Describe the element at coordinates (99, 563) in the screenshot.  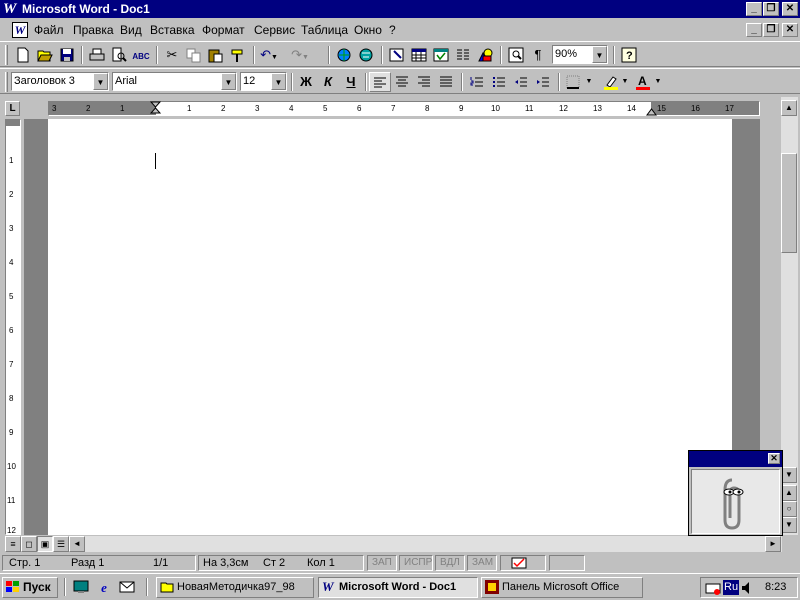
I see `status-position-panel: Стр. 1 Разд 1 1/1` at that location.